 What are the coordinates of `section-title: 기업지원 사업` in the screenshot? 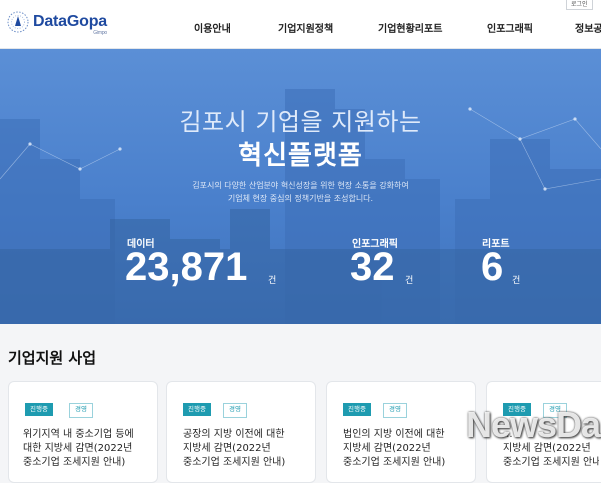 It's located at (52, 358).